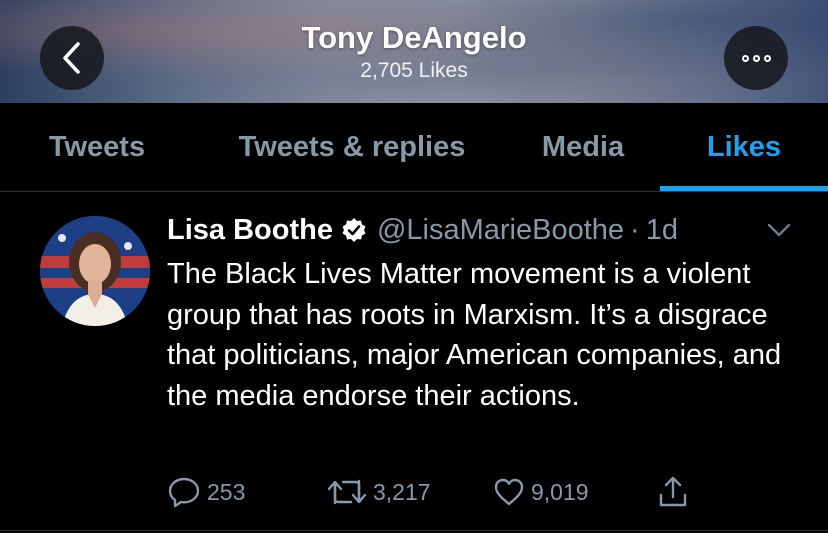 This screenshot has height=533, width=828. I want to click on header-title-block: Tony DeAngelo 2,705 Likes, so click(414, 51).